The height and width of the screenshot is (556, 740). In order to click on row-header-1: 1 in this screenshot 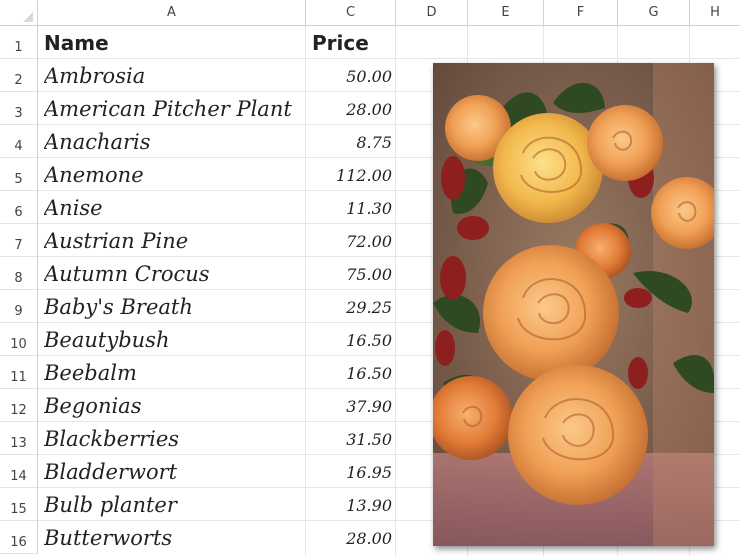, I will do `click(19, 42)`.